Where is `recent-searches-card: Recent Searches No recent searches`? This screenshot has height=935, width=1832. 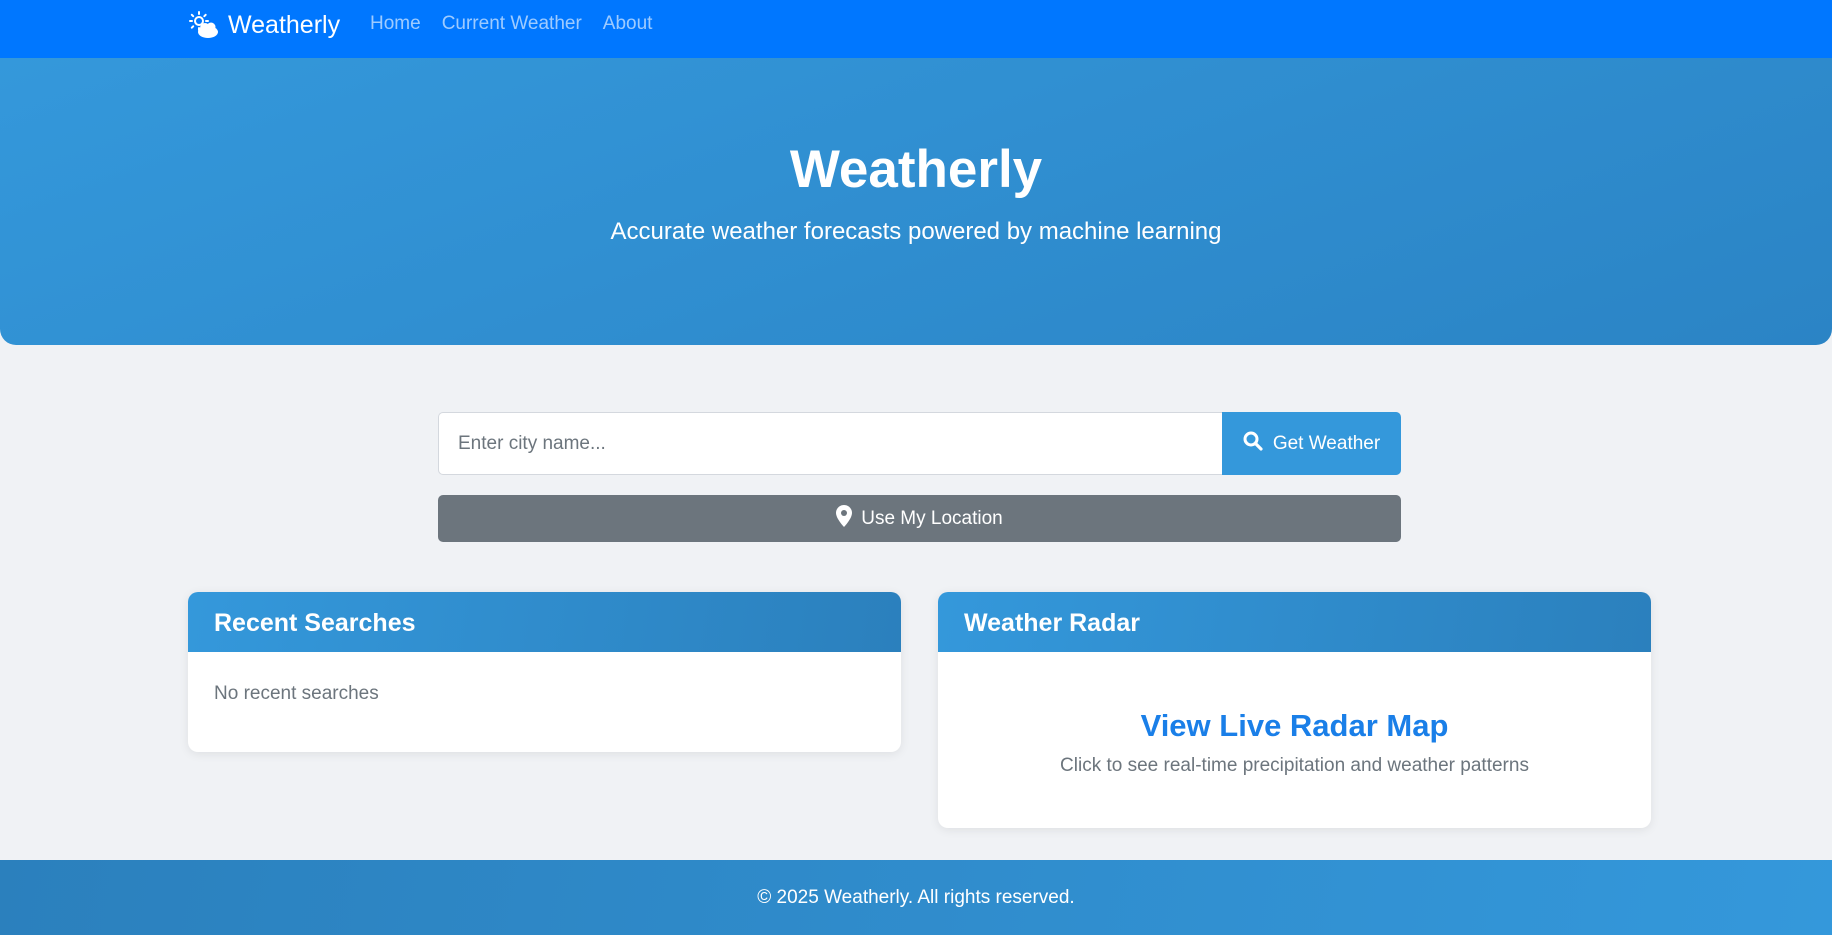
recent-searches-card: Recent Searches No recent searches is located at coordinates (544, 672).